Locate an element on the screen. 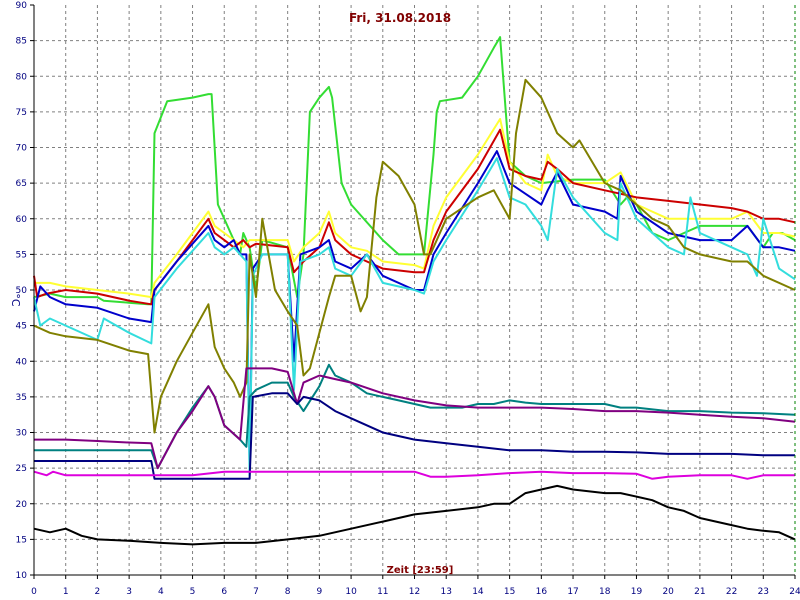 The width and height of the screenshot is (800, 600). x-tick-label: 3 is located at coordinates (129, 592).